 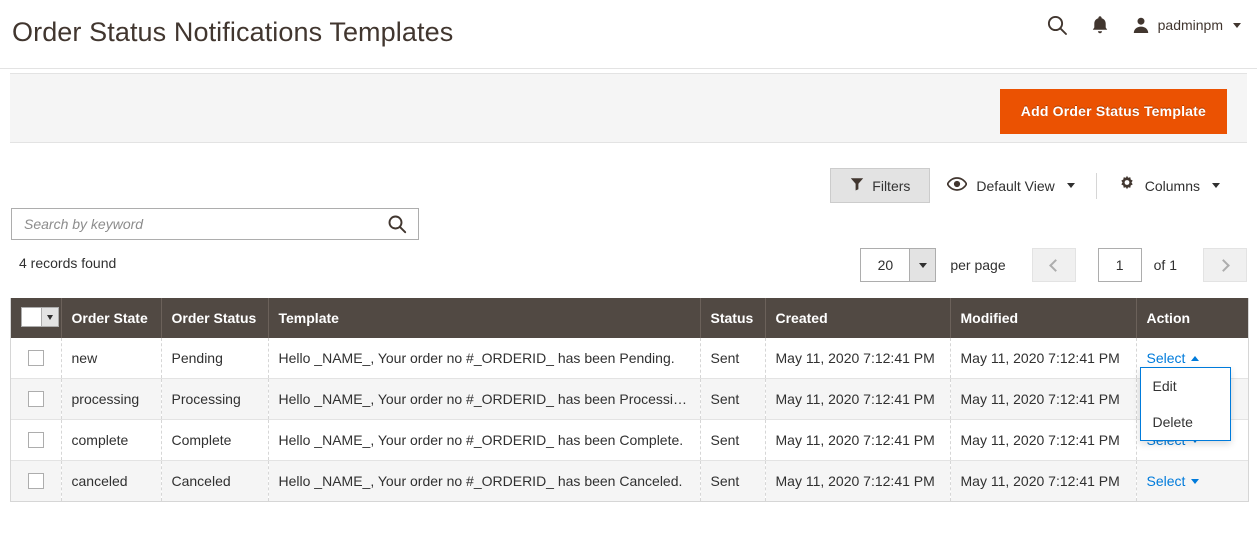 What do you see at coordinates (68, 263) in the screenshot?
I see `records-found-label: 4 records found` at bounding box center [68, 263].